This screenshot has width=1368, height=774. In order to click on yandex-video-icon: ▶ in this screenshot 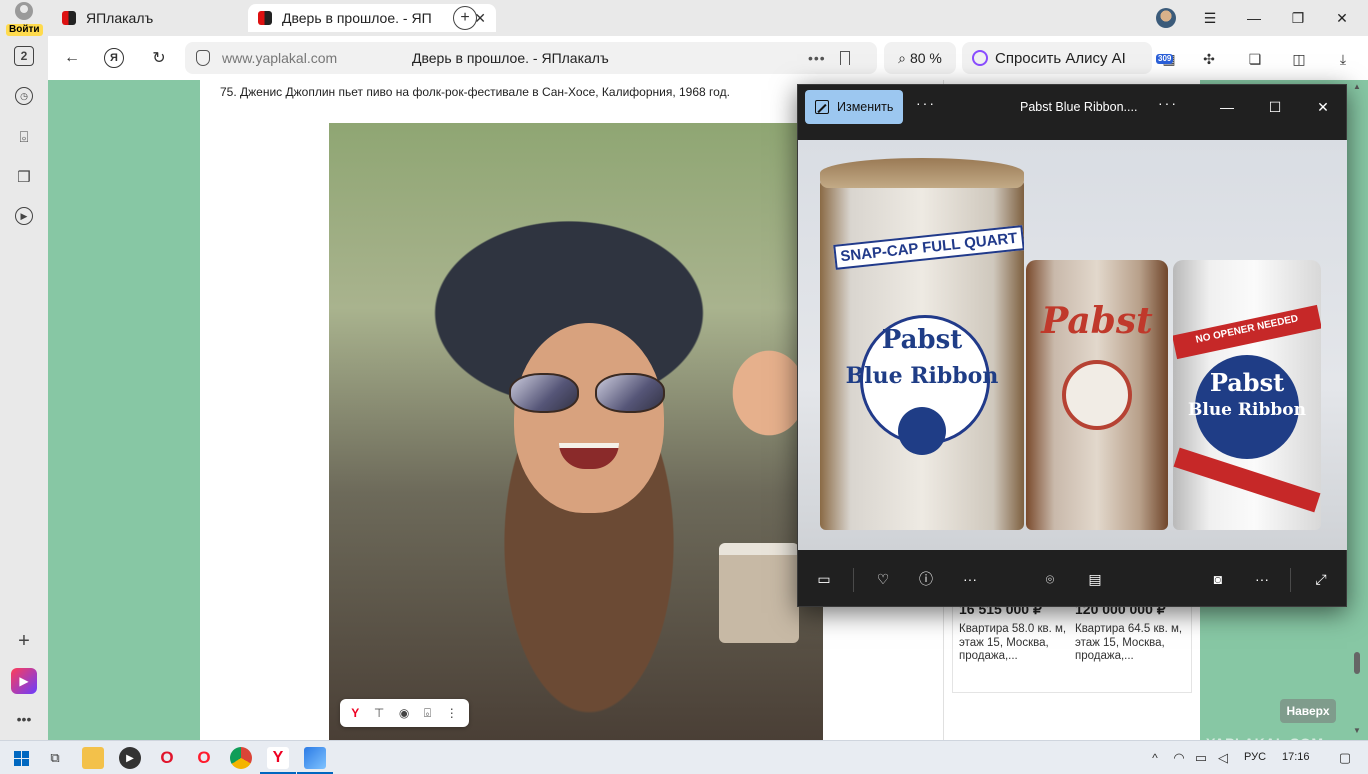, I will do `click(24, 681)`.